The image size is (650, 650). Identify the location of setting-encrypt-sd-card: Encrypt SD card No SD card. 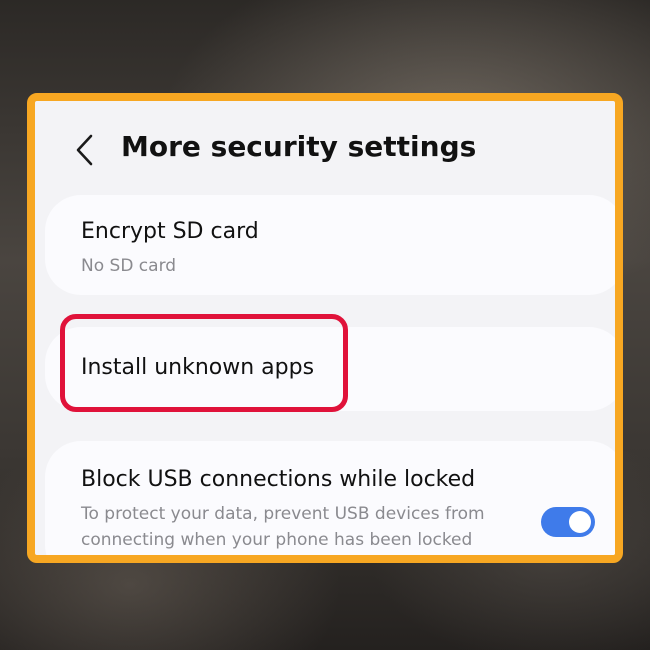
(330, 245).